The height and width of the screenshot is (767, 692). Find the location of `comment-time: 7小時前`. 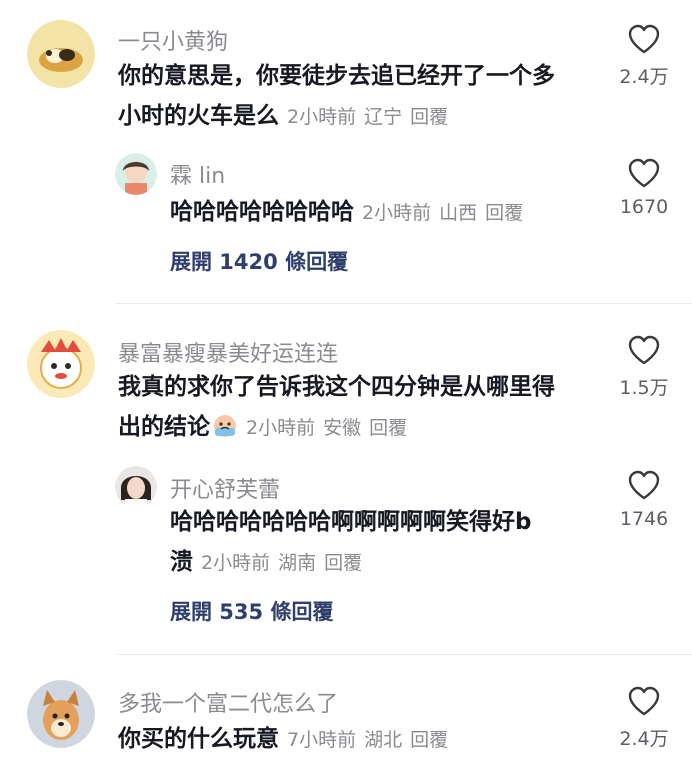

comment-time: 7小時前 is located at coordinates (322, 740).